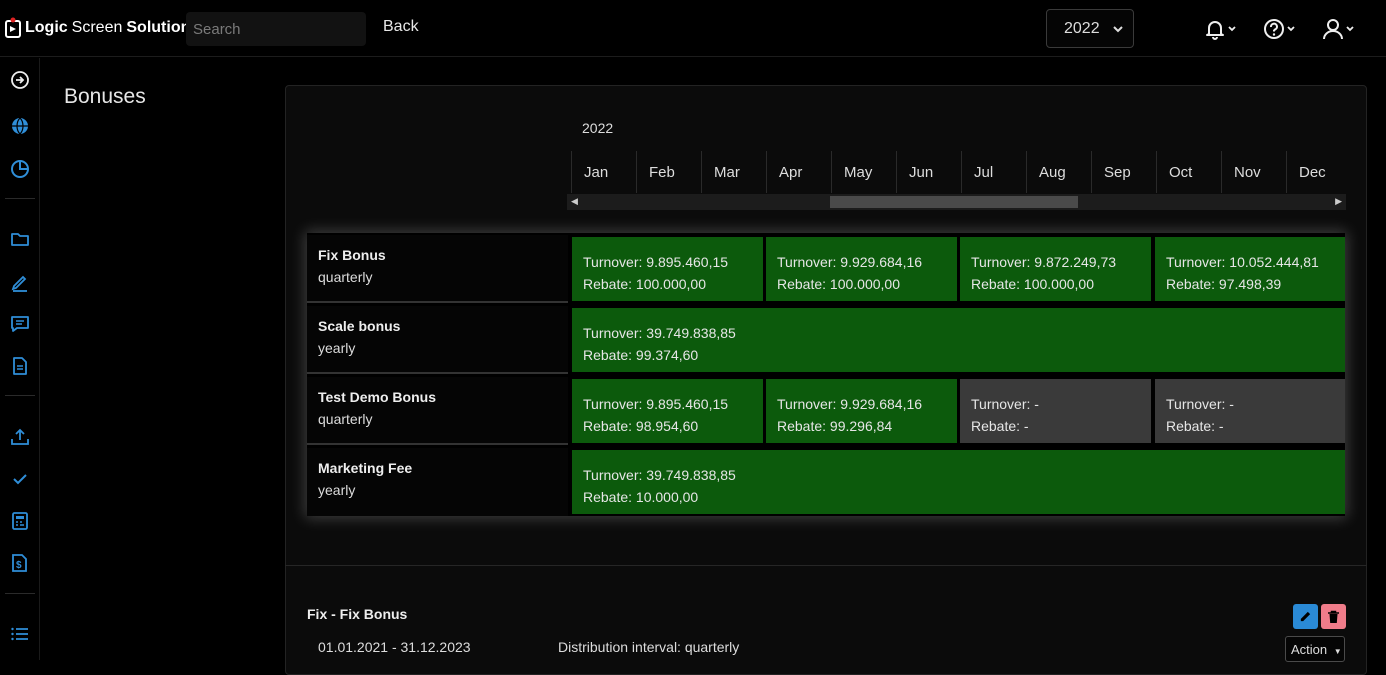 The image size is (1386, 675). I want to click on bell-icon, so click(1215, 30).